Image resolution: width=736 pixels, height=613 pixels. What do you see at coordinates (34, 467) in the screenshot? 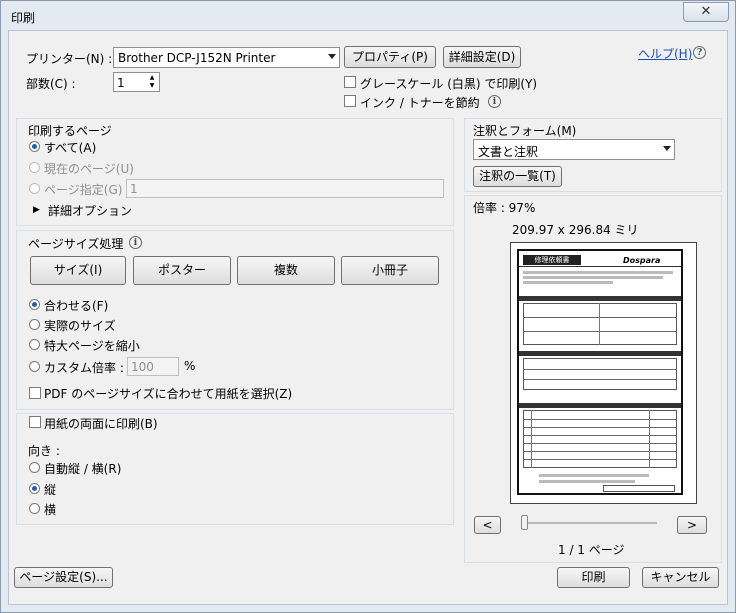
I see `radio-auto-orientation` at bounding box center [34, 467].